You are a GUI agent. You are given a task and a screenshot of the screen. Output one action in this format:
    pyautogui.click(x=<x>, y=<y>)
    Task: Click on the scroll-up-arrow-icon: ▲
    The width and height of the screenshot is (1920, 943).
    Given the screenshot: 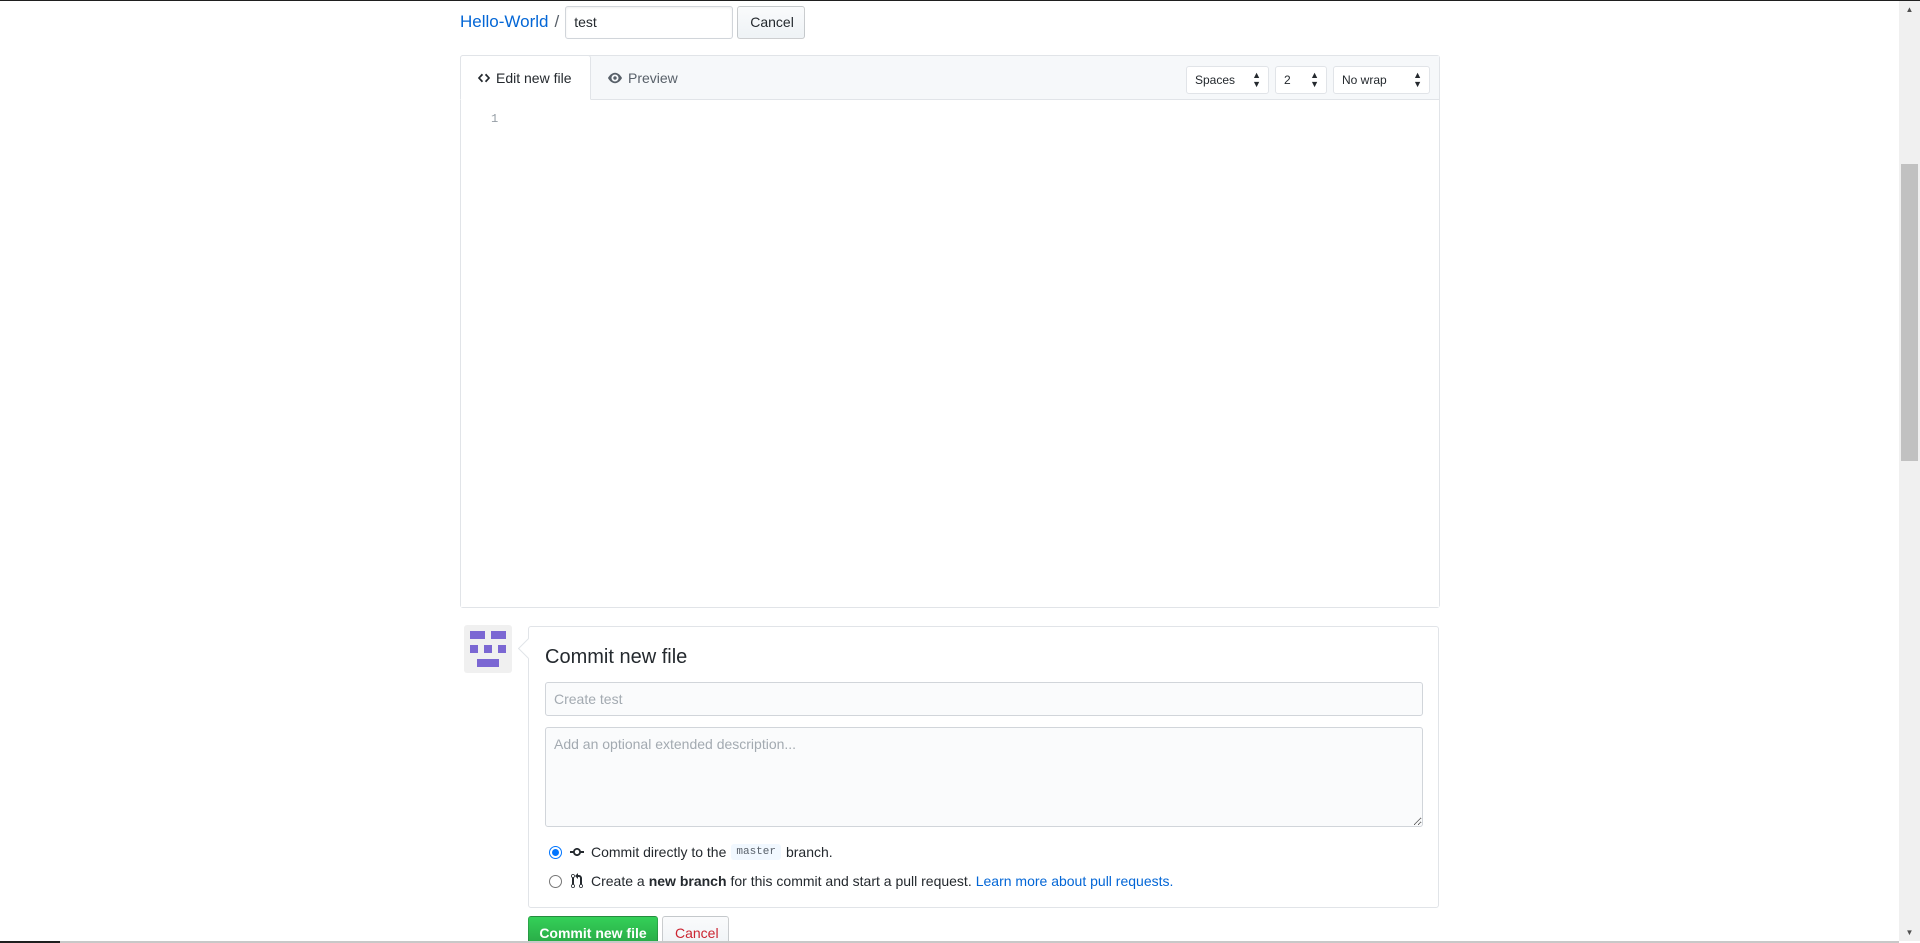 What is the action you would take?
    pyautogui.click(x=1909, y=9)
    